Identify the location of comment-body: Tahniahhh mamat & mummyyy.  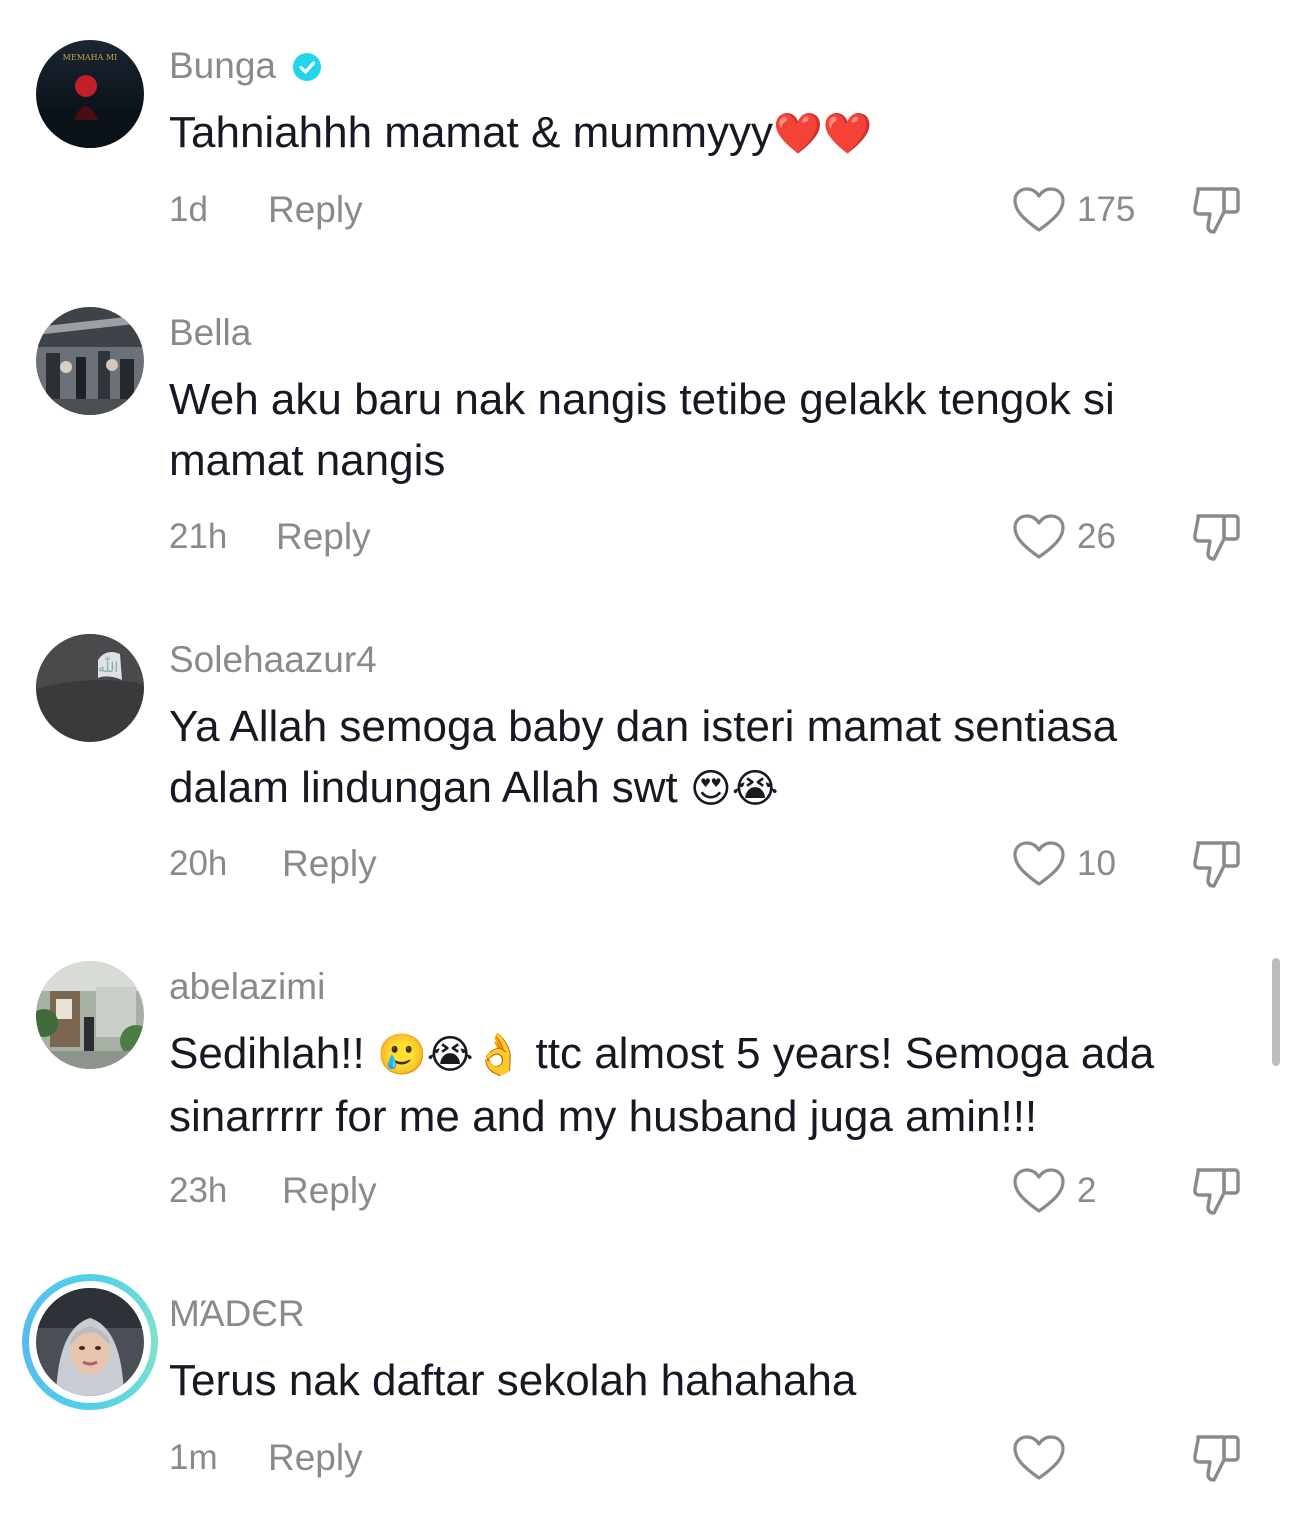
(471, 132).